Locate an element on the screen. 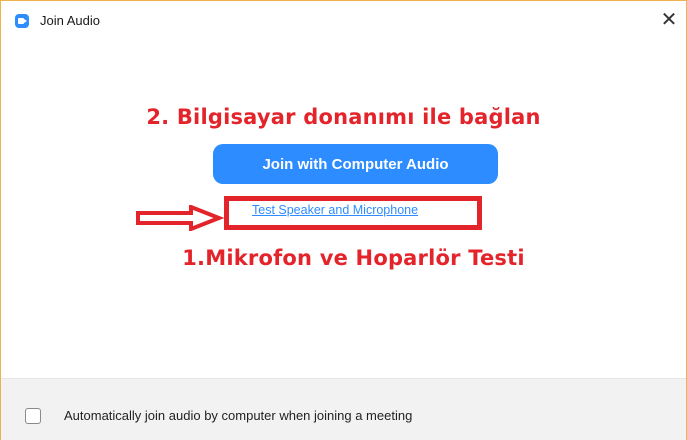 The height and width of the screenshot is (440, 687). annotation-step-2: 2. Bilgisayar donanımı ile bağlan is located at coordinates (343, 117).